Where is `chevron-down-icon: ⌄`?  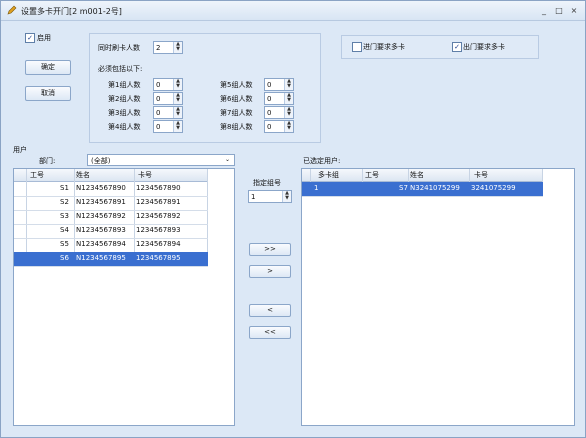 chevron-down-icon: ⌄ is located at coordinates (227, 159).